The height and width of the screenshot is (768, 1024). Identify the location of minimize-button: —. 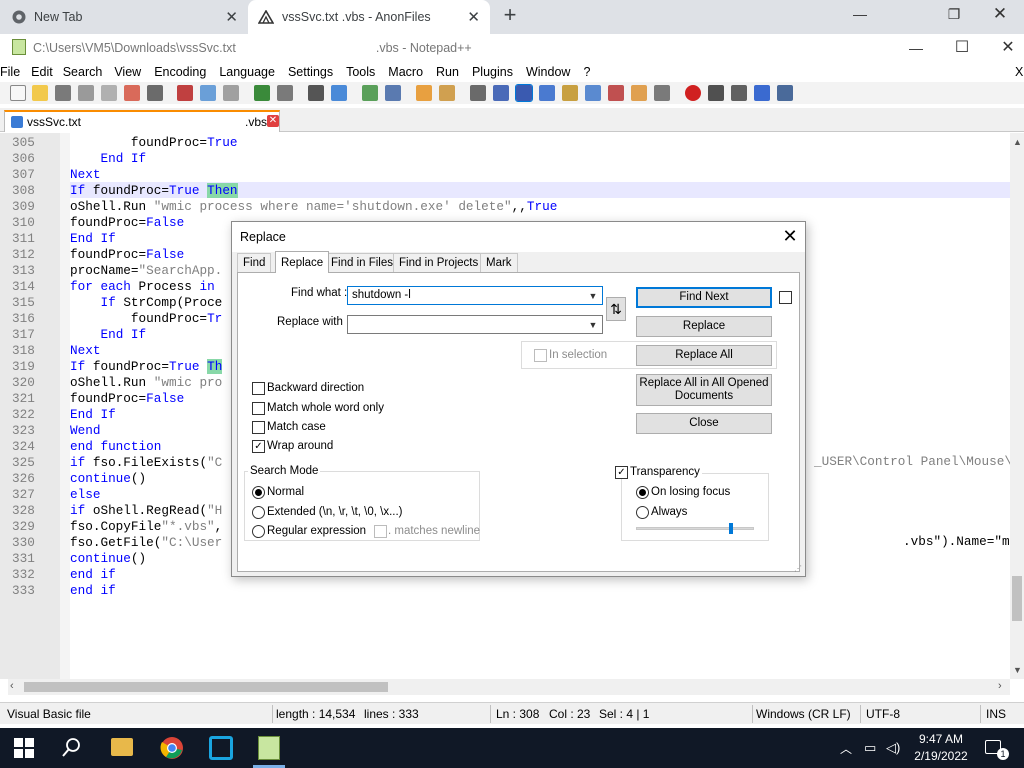
(860, 15).